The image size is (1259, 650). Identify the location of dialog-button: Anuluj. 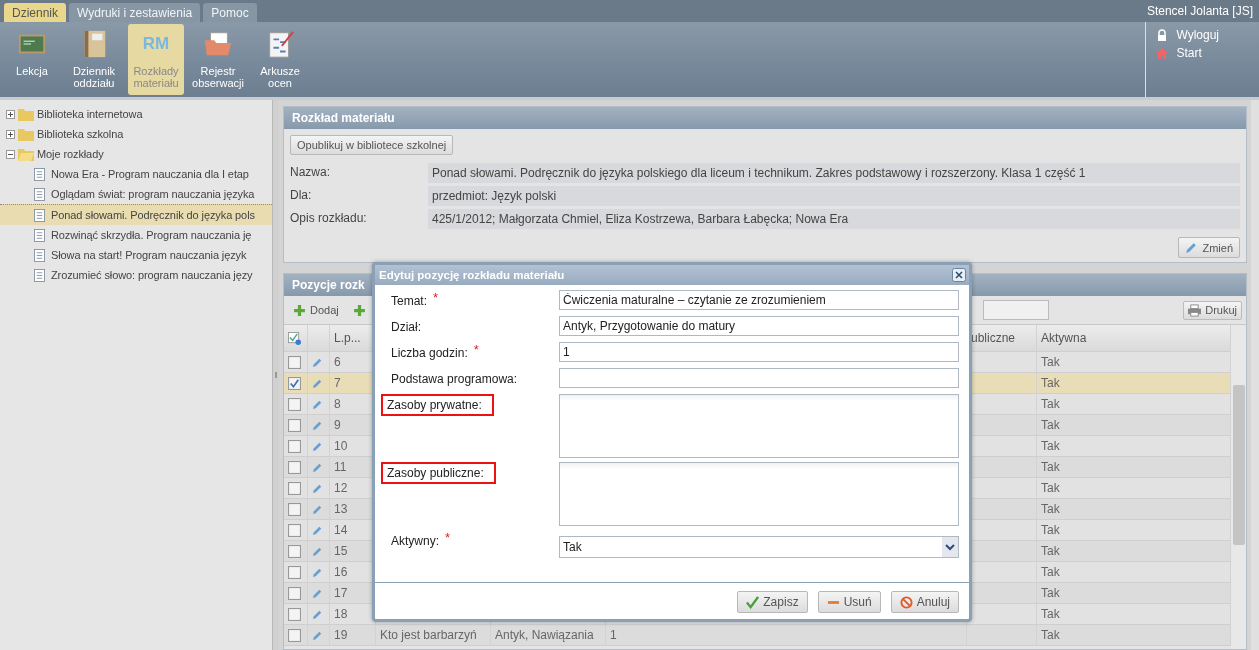
(924, 602).